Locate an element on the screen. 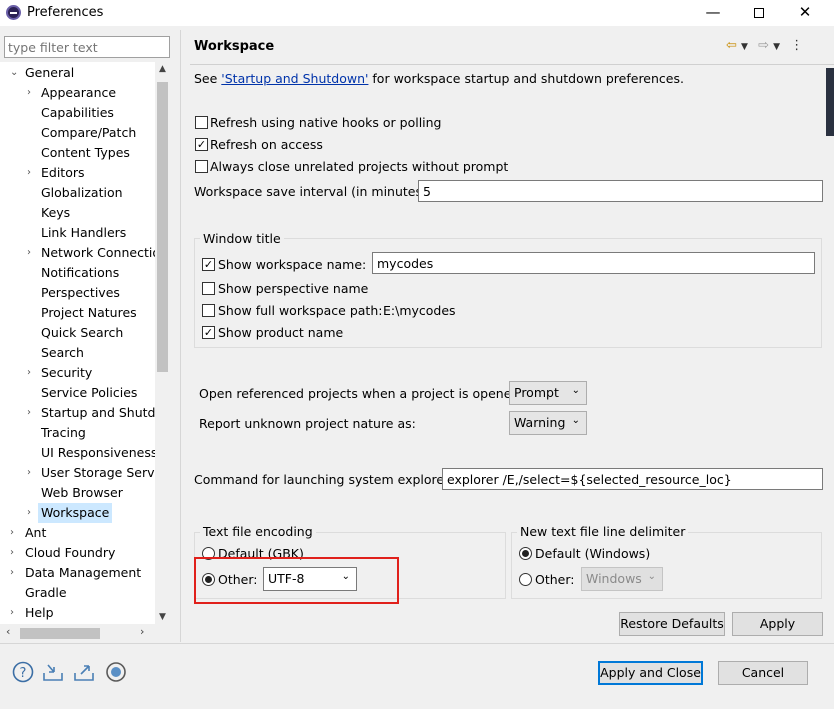 The image size is (834, 709). tree-item: › Network Connectio is located at coordinates (77, 253).